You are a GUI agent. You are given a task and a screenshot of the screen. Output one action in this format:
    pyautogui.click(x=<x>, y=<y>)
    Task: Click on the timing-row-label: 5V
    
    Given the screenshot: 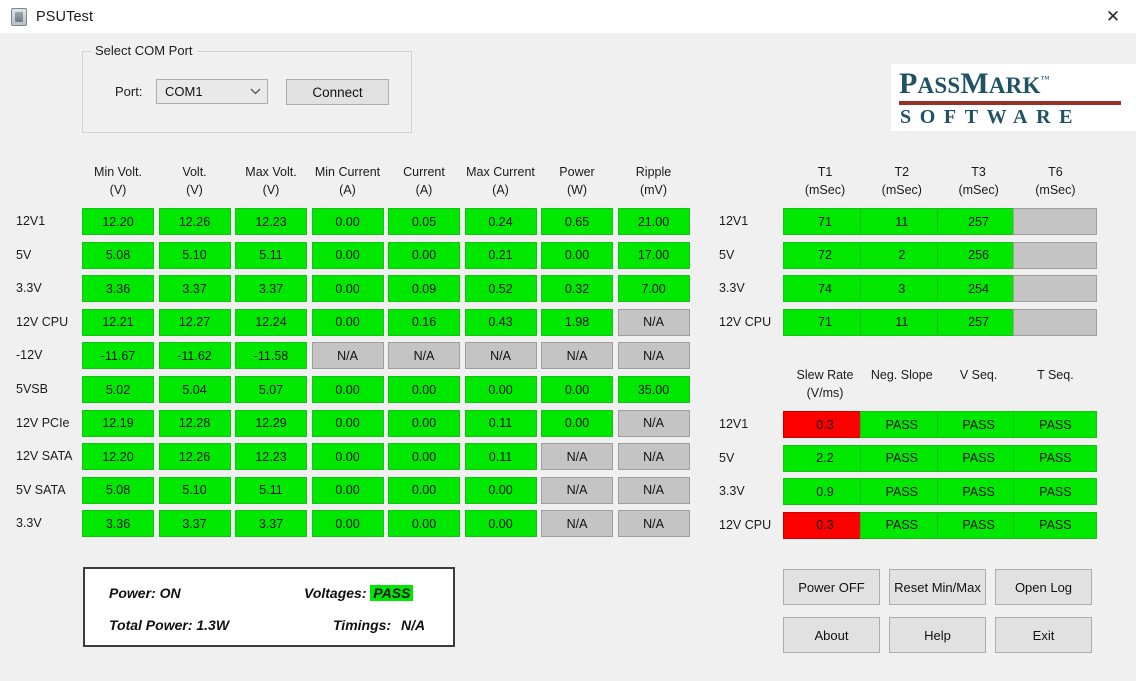 What is the action you would take?
    pyautogui.click(x=727, y=254)
    